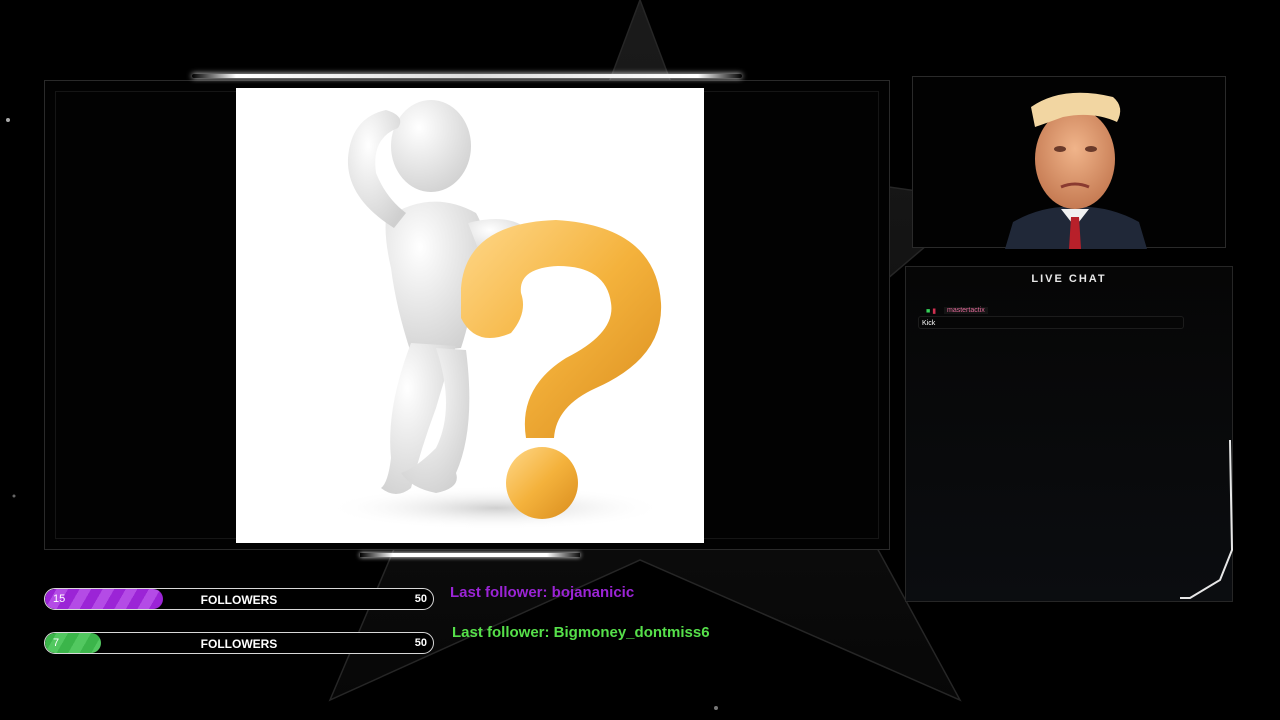 This screenshot has height=720, width=1280. Describe the element at coordinates (467, 76) in the screenshot. I see `frame-glow-top` at that location.